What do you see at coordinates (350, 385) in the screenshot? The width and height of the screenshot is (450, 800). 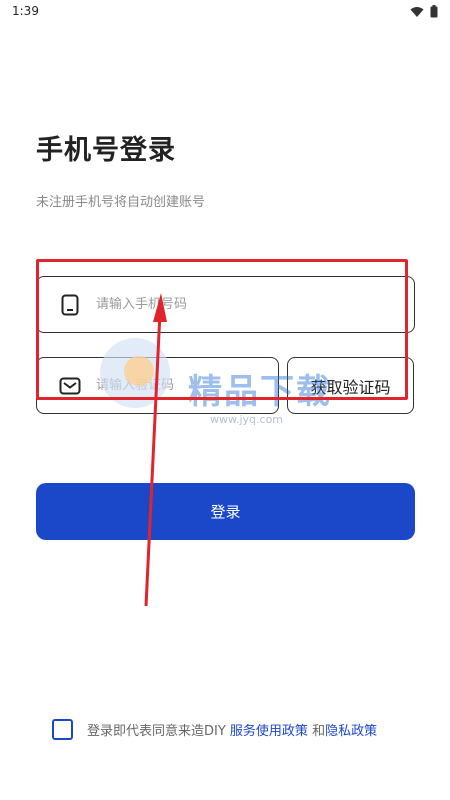 I see `get-code-button: 获取验证码` at bounding box center [350, 385].